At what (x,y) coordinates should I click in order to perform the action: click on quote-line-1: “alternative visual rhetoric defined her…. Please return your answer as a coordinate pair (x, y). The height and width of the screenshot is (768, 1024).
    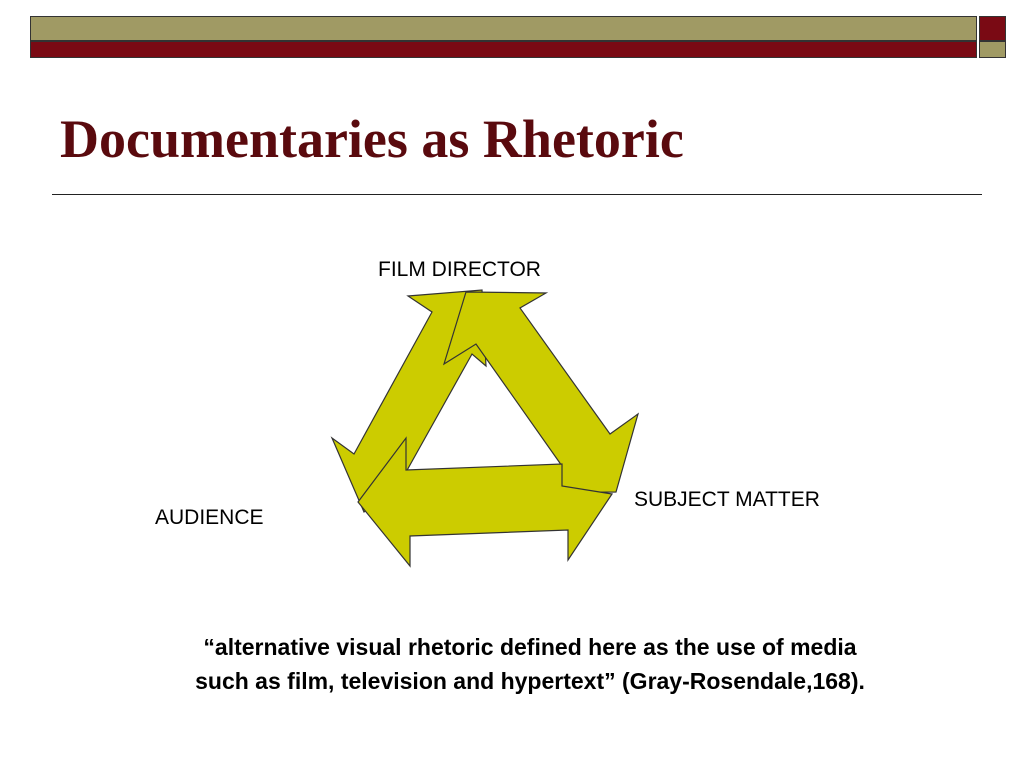
    Looking at the image, I should click on (530, 647).